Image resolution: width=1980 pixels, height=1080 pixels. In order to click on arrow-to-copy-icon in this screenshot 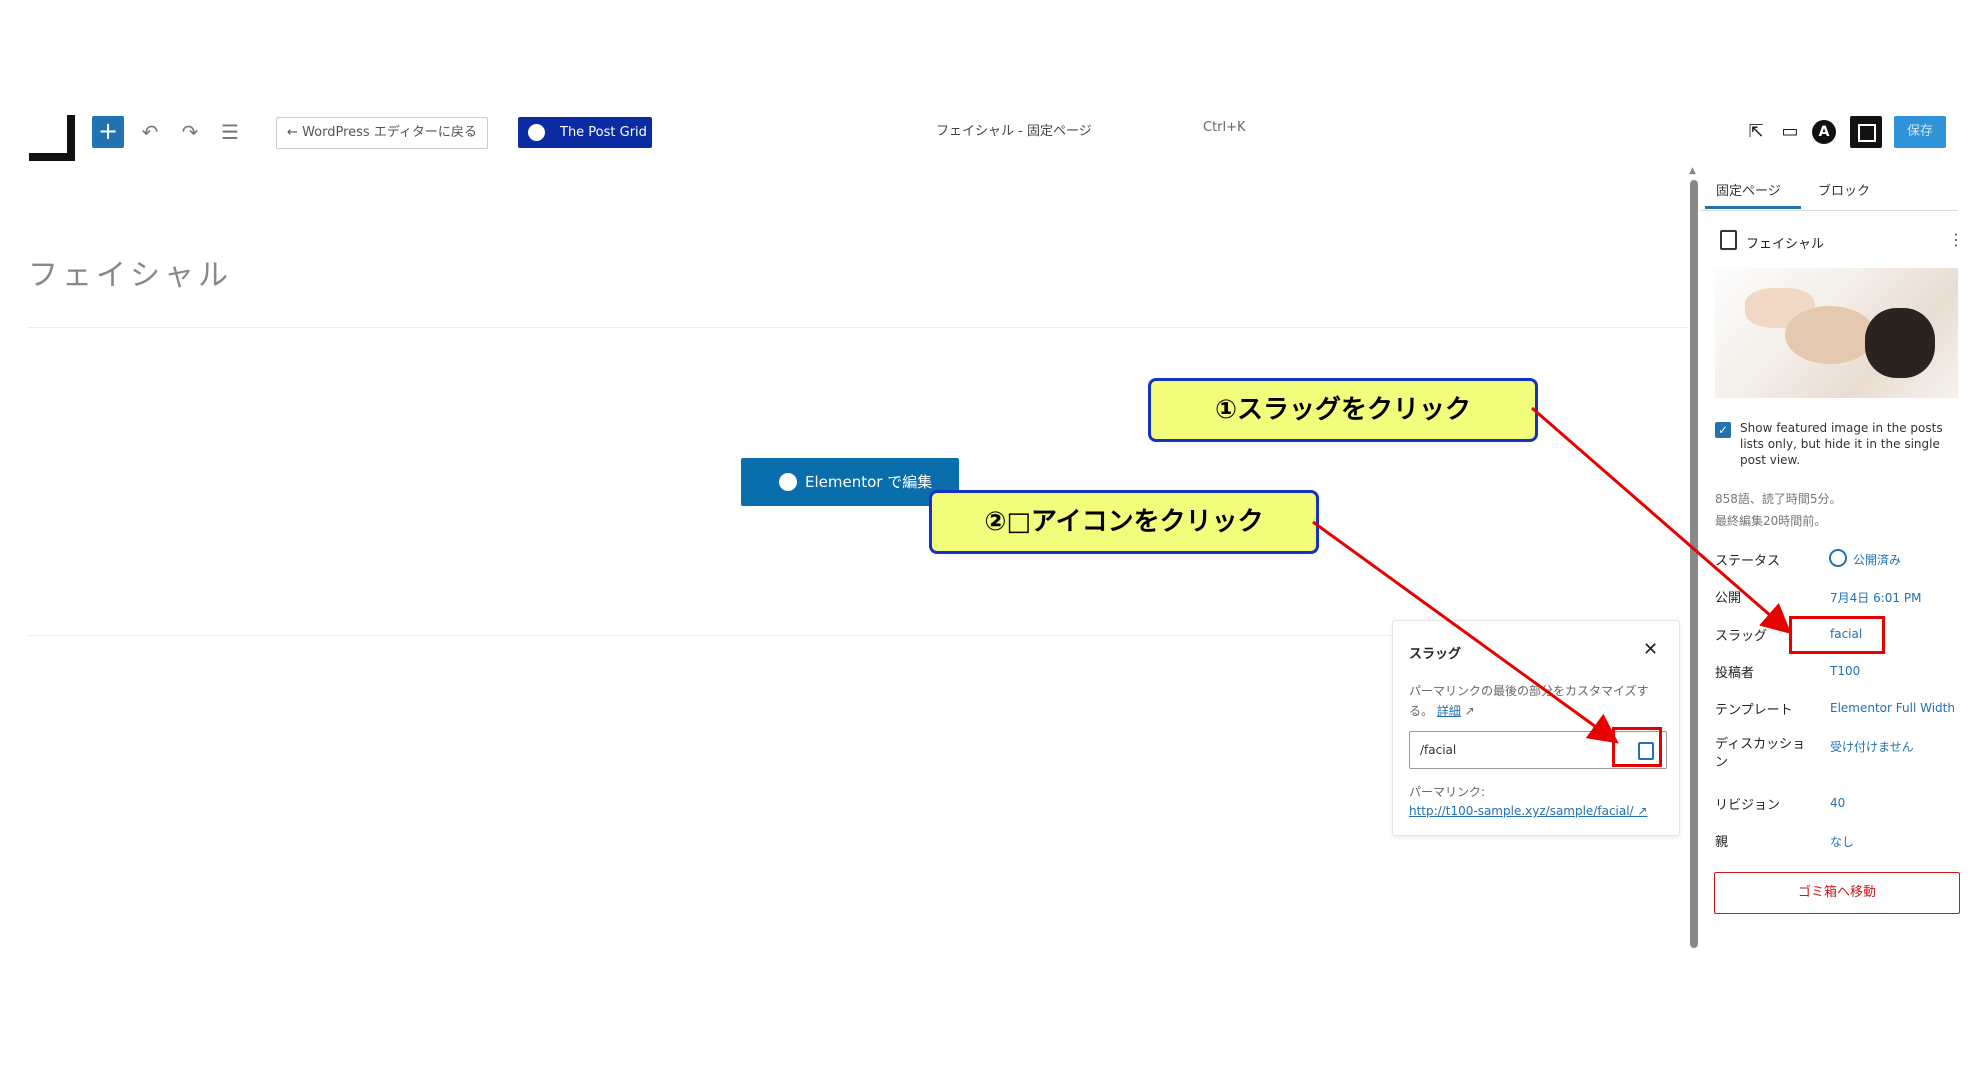, I will do `click(1465, 632)`.